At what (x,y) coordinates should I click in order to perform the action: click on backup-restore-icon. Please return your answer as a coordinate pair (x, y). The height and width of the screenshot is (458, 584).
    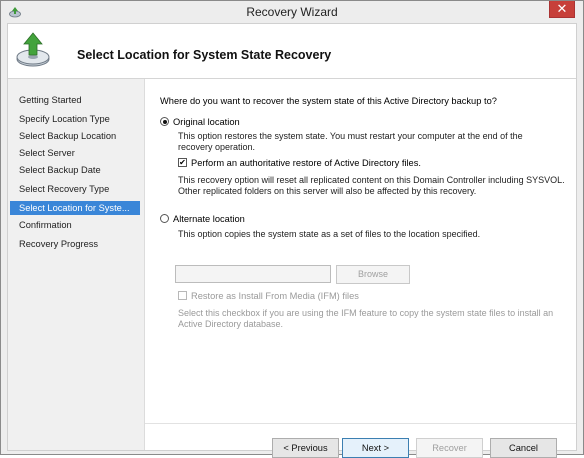
    Looking at the image, I should click on (33, 49).